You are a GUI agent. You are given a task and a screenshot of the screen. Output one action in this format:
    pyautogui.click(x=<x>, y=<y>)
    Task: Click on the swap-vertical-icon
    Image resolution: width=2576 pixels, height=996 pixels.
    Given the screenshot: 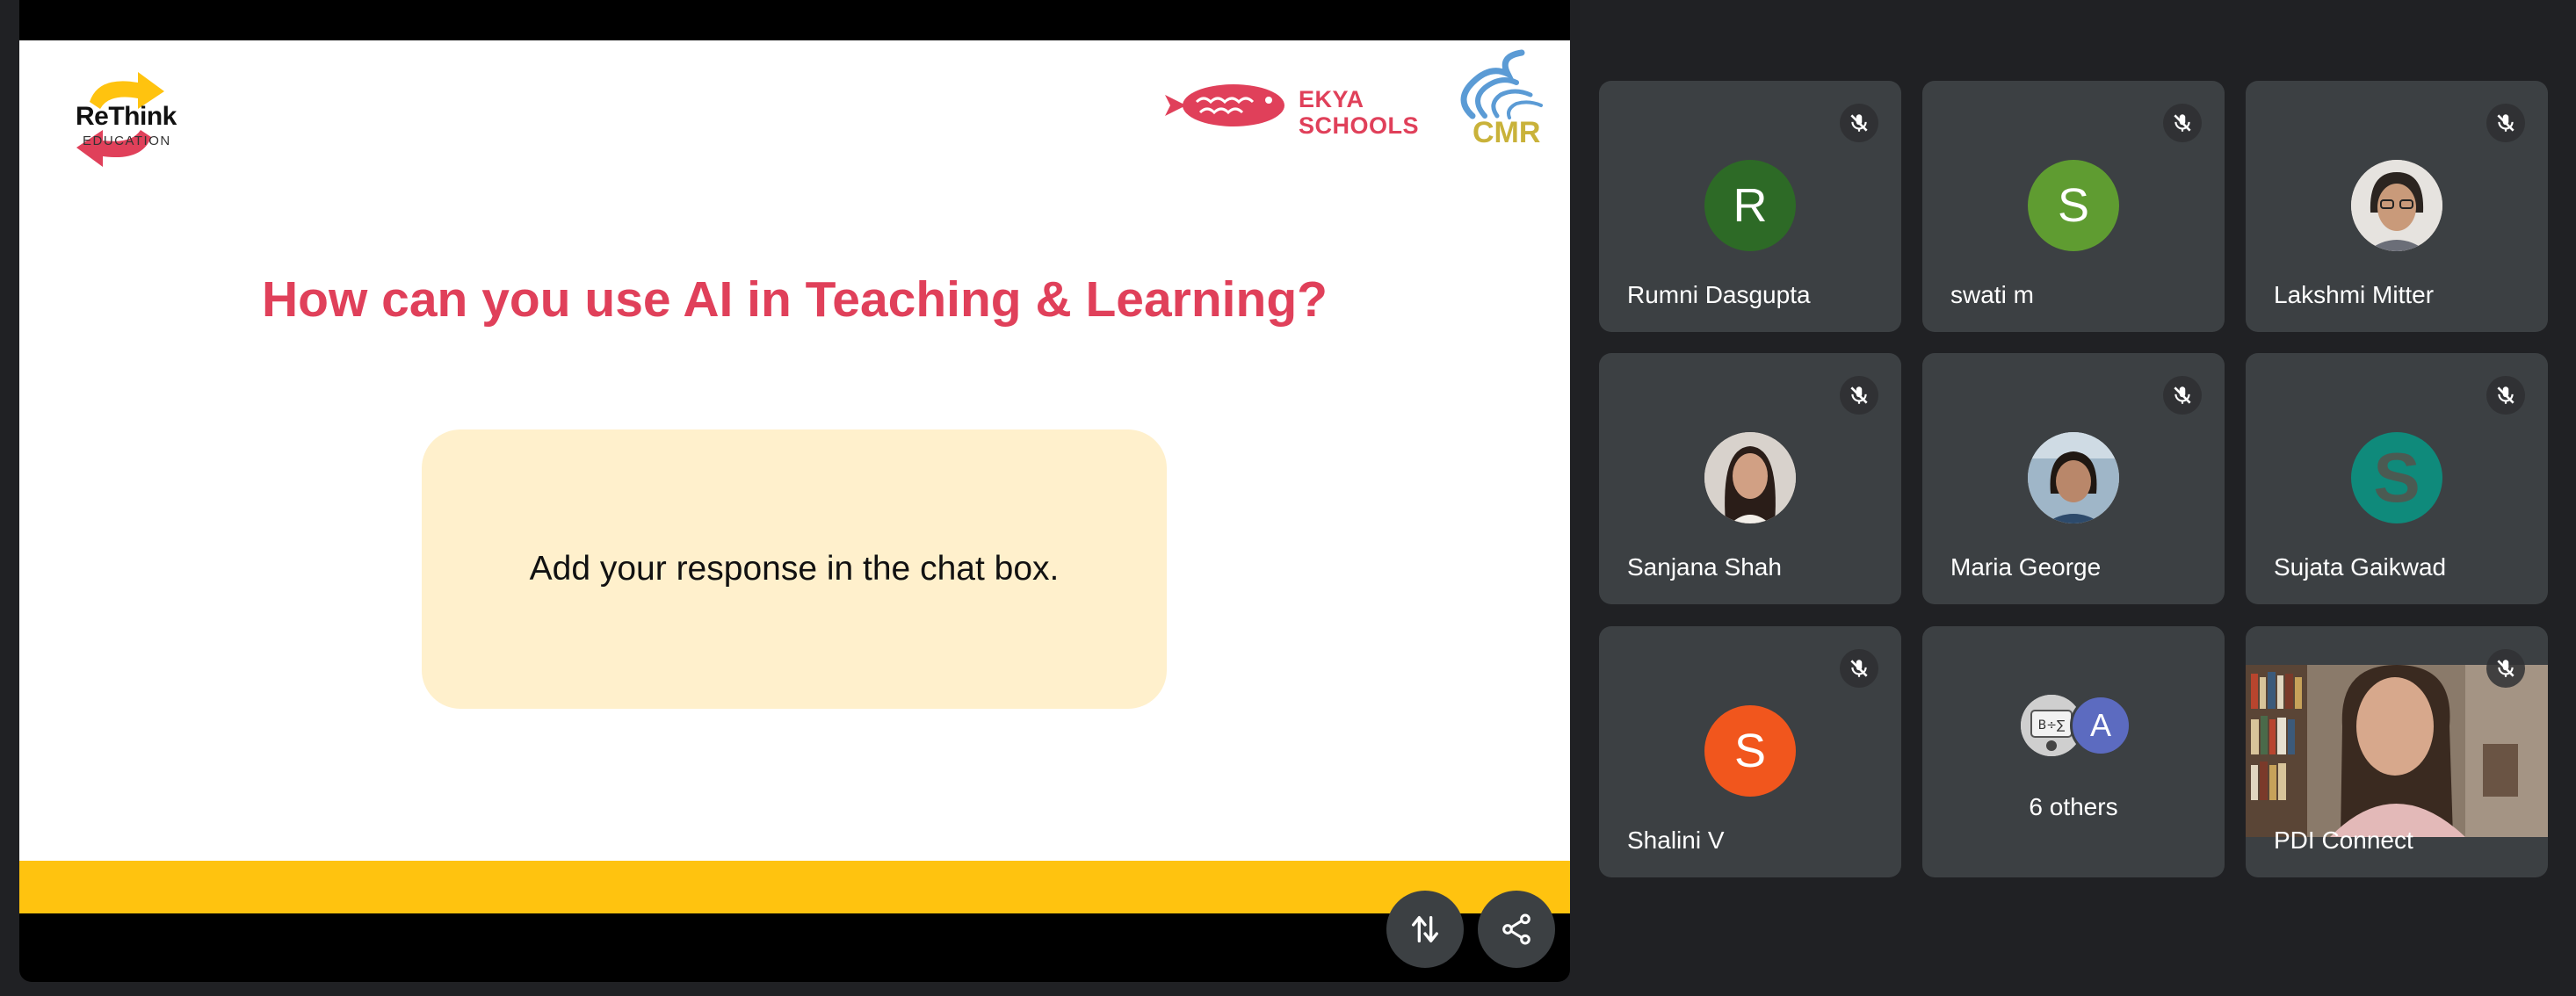 What is the action you would take?
    pyautogui.click(x=1425, y=929)
    